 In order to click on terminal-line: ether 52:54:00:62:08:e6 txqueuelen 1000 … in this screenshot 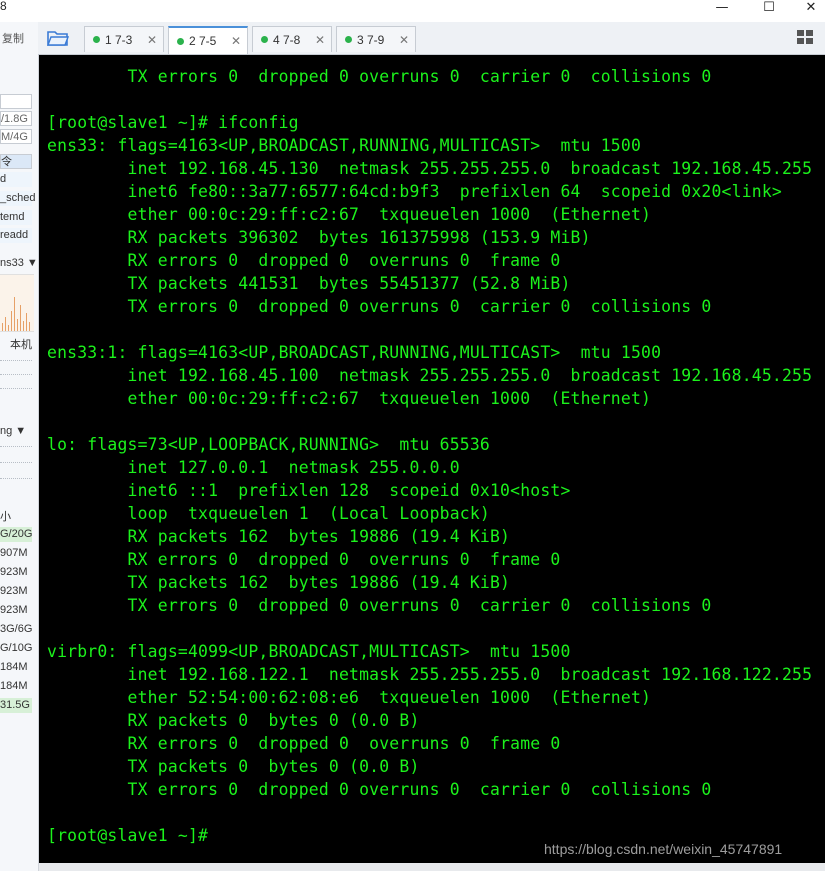, I will do `click(349, 697)`.